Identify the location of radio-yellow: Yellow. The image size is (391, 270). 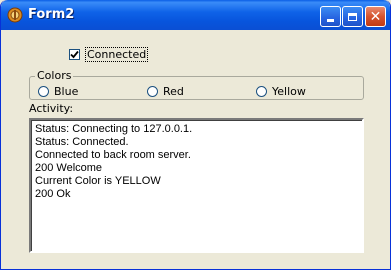
(281, 91).